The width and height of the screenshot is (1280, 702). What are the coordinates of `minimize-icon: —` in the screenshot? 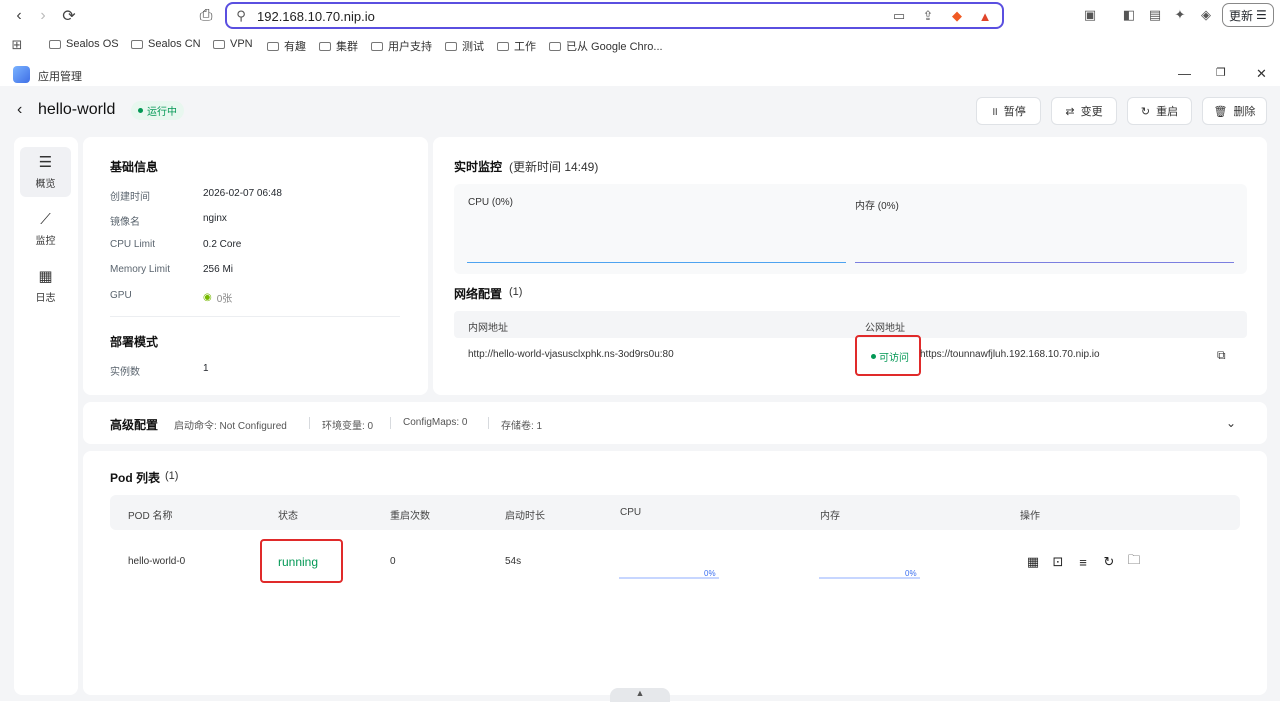 It's located at (1184, 73).